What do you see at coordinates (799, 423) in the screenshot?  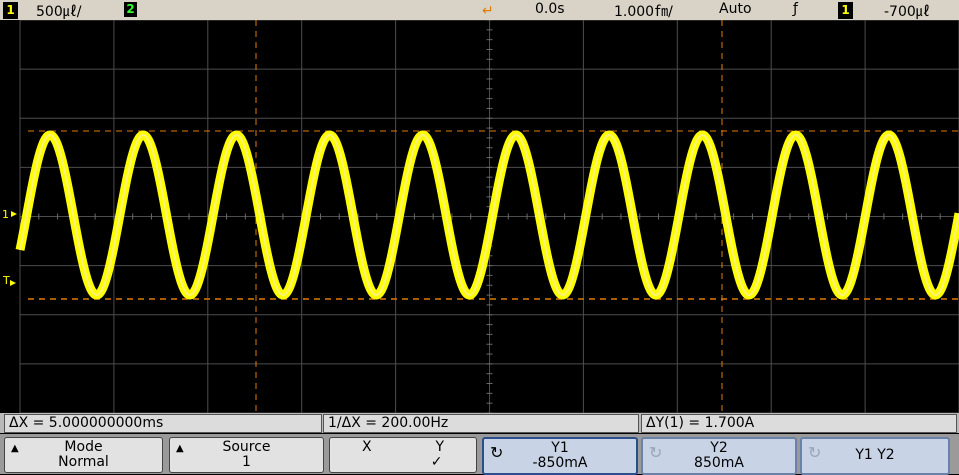 I see `delta-y-readout: ΔY(1) = 1.700A` at bounding box center [799, 423].